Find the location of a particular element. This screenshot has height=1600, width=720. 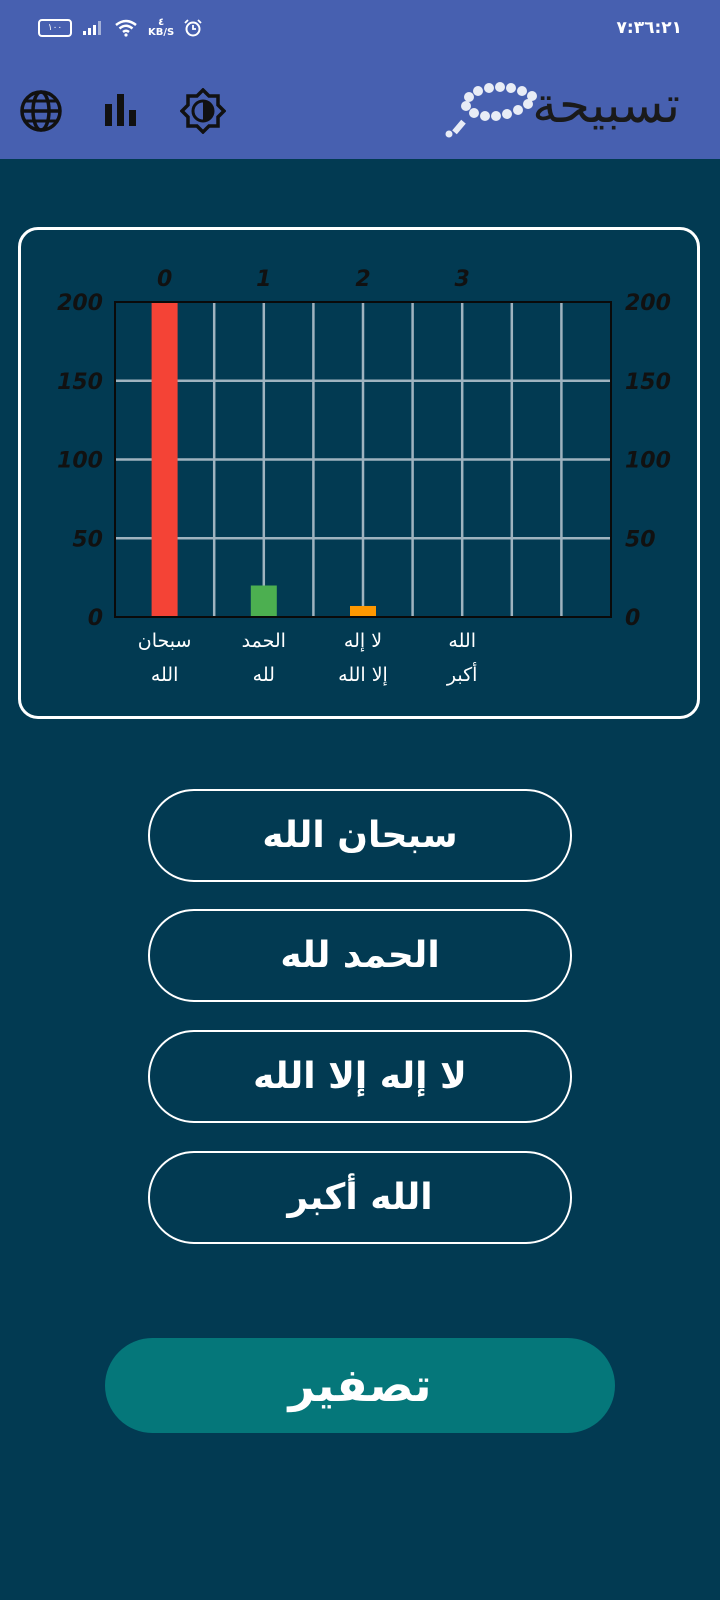

globe-icon is located at coordinates (41, 111).